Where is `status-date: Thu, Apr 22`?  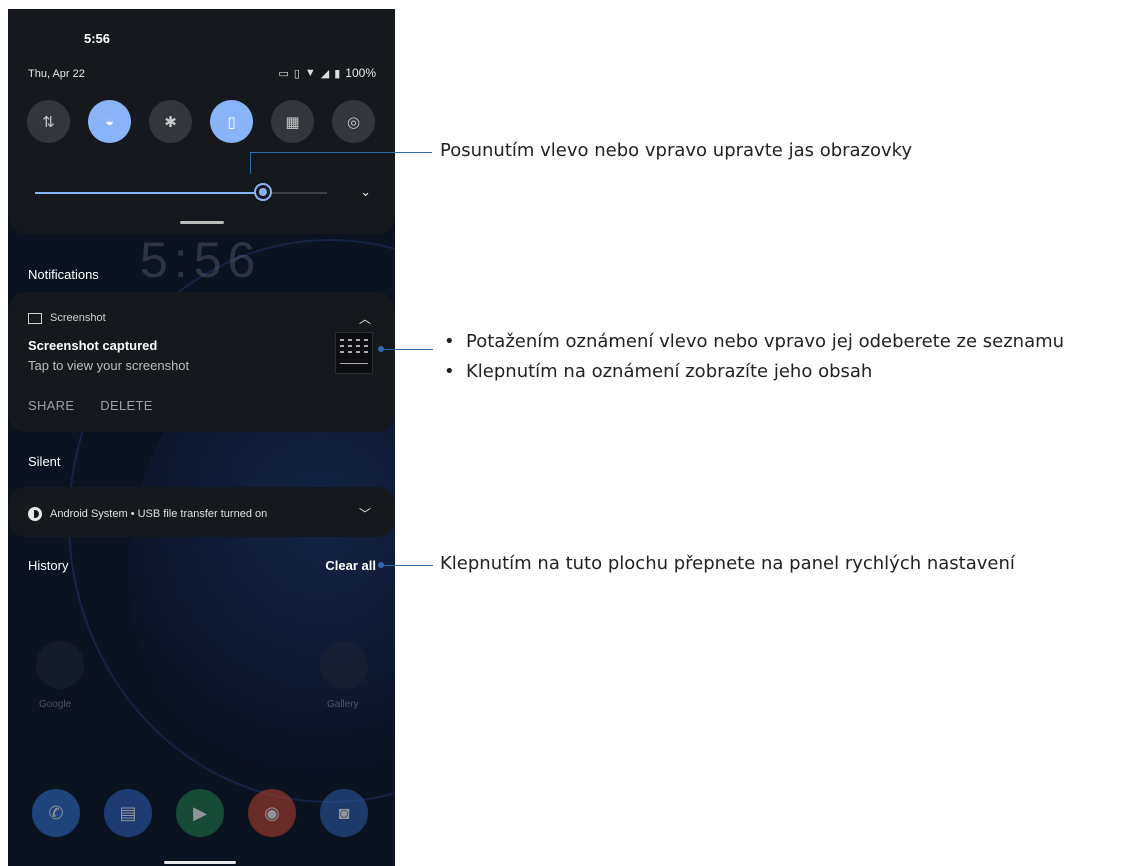
status-date: Thu, Apr 22 is located at coordinates (56, 74).